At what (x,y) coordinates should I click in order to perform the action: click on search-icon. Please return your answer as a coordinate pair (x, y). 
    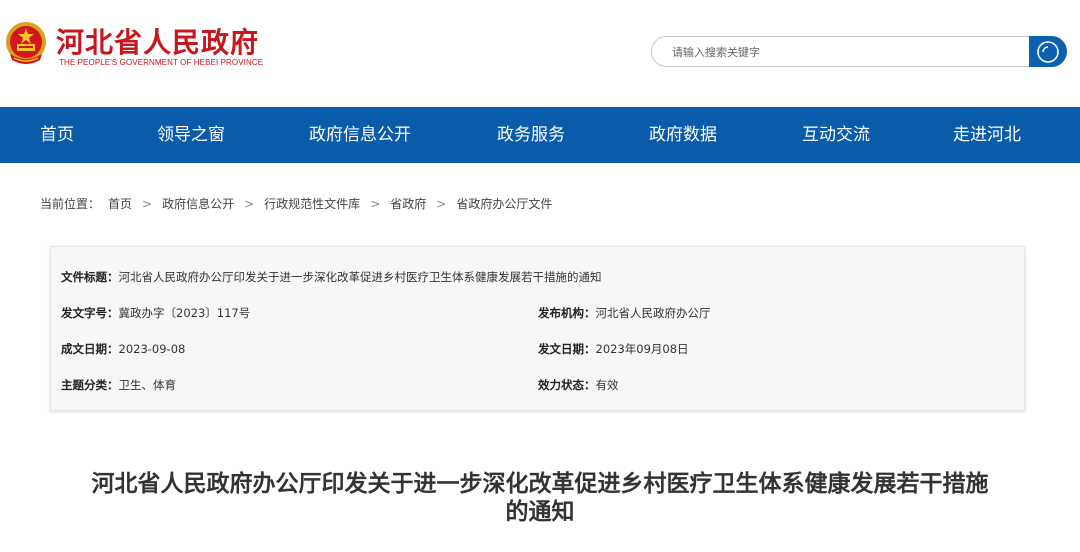
    Looking at the image, I should click on (1048, 51).